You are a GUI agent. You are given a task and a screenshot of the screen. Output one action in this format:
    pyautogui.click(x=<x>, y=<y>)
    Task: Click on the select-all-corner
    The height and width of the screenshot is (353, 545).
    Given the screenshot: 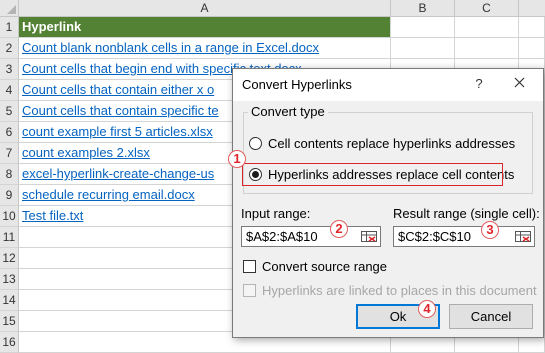 What is the action you would take?
    pyautogui.click(x=9, y=8)
    